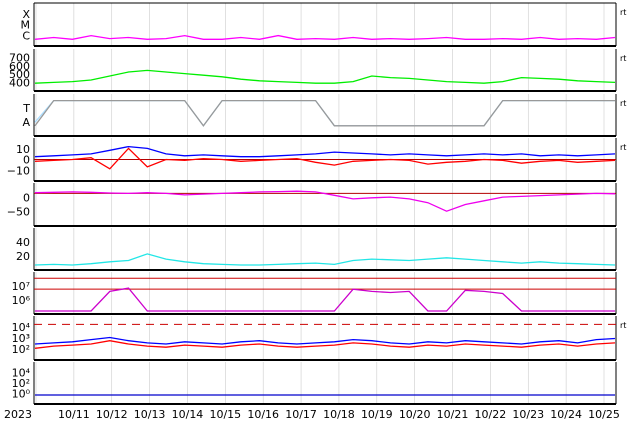  What do you see at coordinates (26, 35) in the screenshot?
I see `y-tick-label: C` at bounding box center [26, 35].